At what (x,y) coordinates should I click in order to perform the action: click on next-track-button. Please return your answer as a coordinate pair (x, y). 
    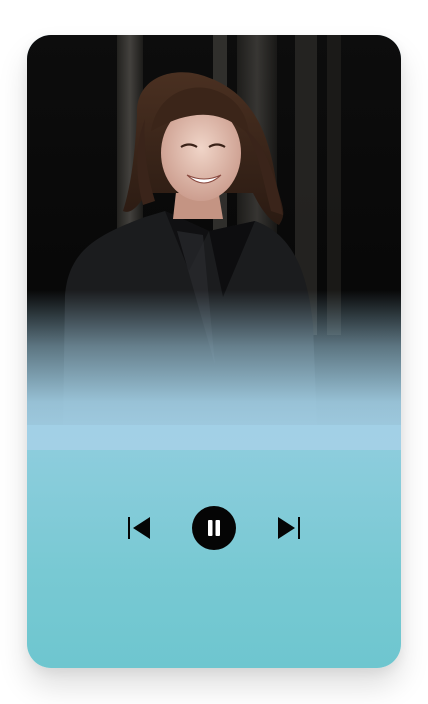
    Looking at the image, I should click on (288, 528).